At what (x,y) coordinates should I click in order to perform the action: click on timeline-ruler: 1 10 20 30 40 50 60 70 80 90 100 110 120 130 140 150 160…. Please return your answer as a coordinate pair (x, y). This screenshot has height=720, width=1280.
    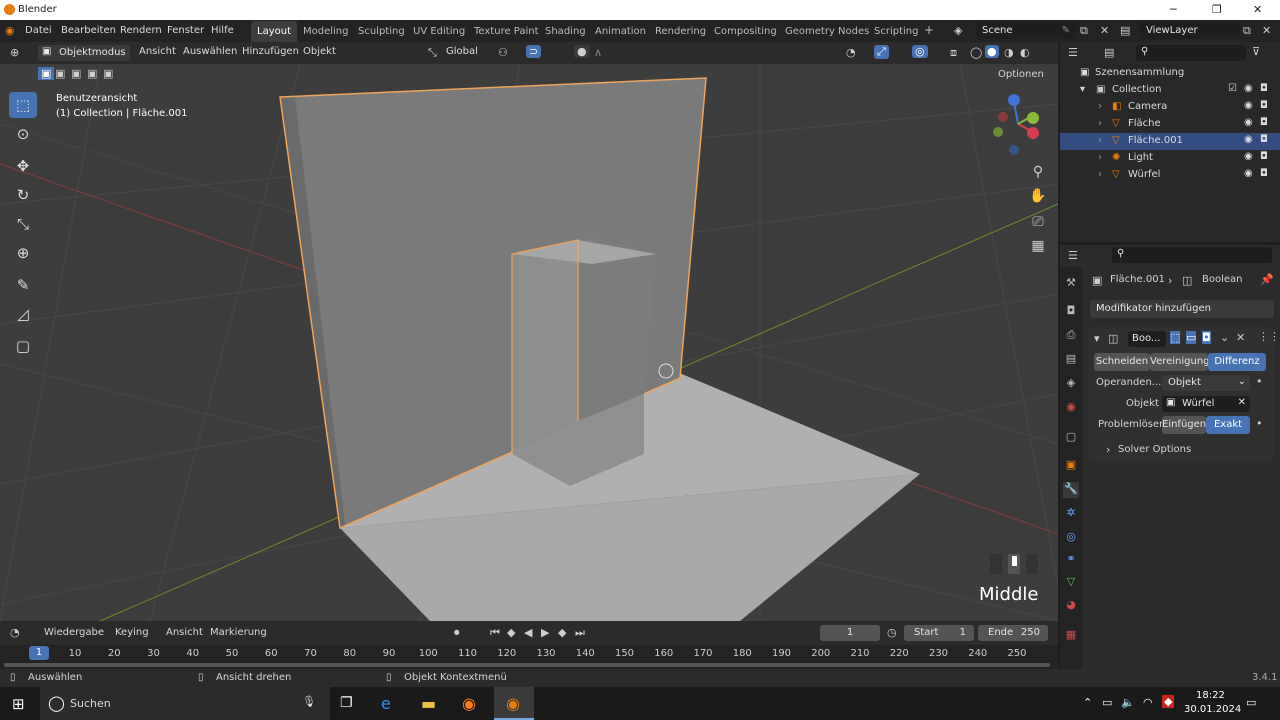
    Looking at the image, I should click on (529, 657).